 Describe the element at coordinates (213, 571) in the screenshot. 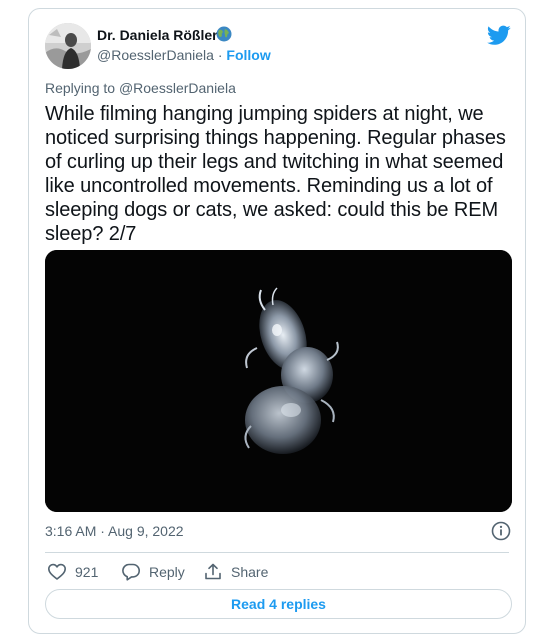

I see `share-upload-icon` at that location.